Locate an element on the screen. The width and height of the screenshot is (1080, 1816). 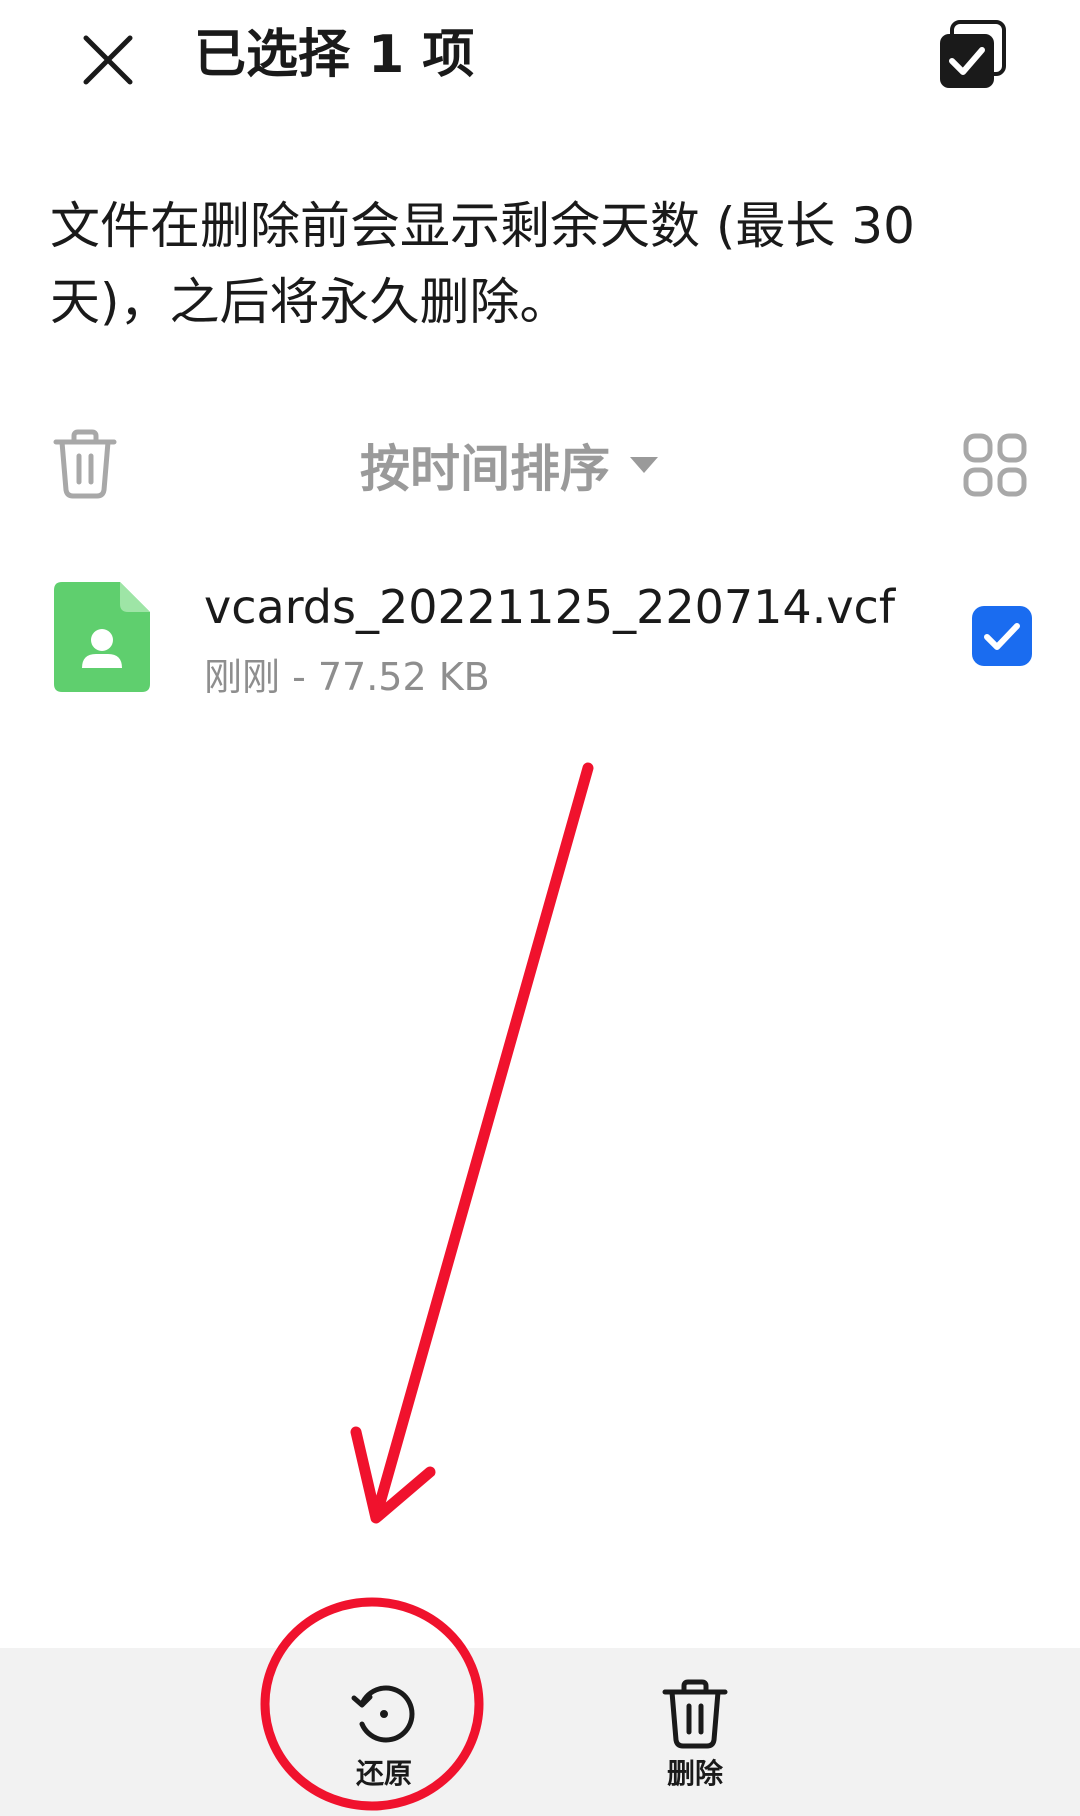
bottom-action-bar: 还原 删除 is located at coordinates (540, 1732).